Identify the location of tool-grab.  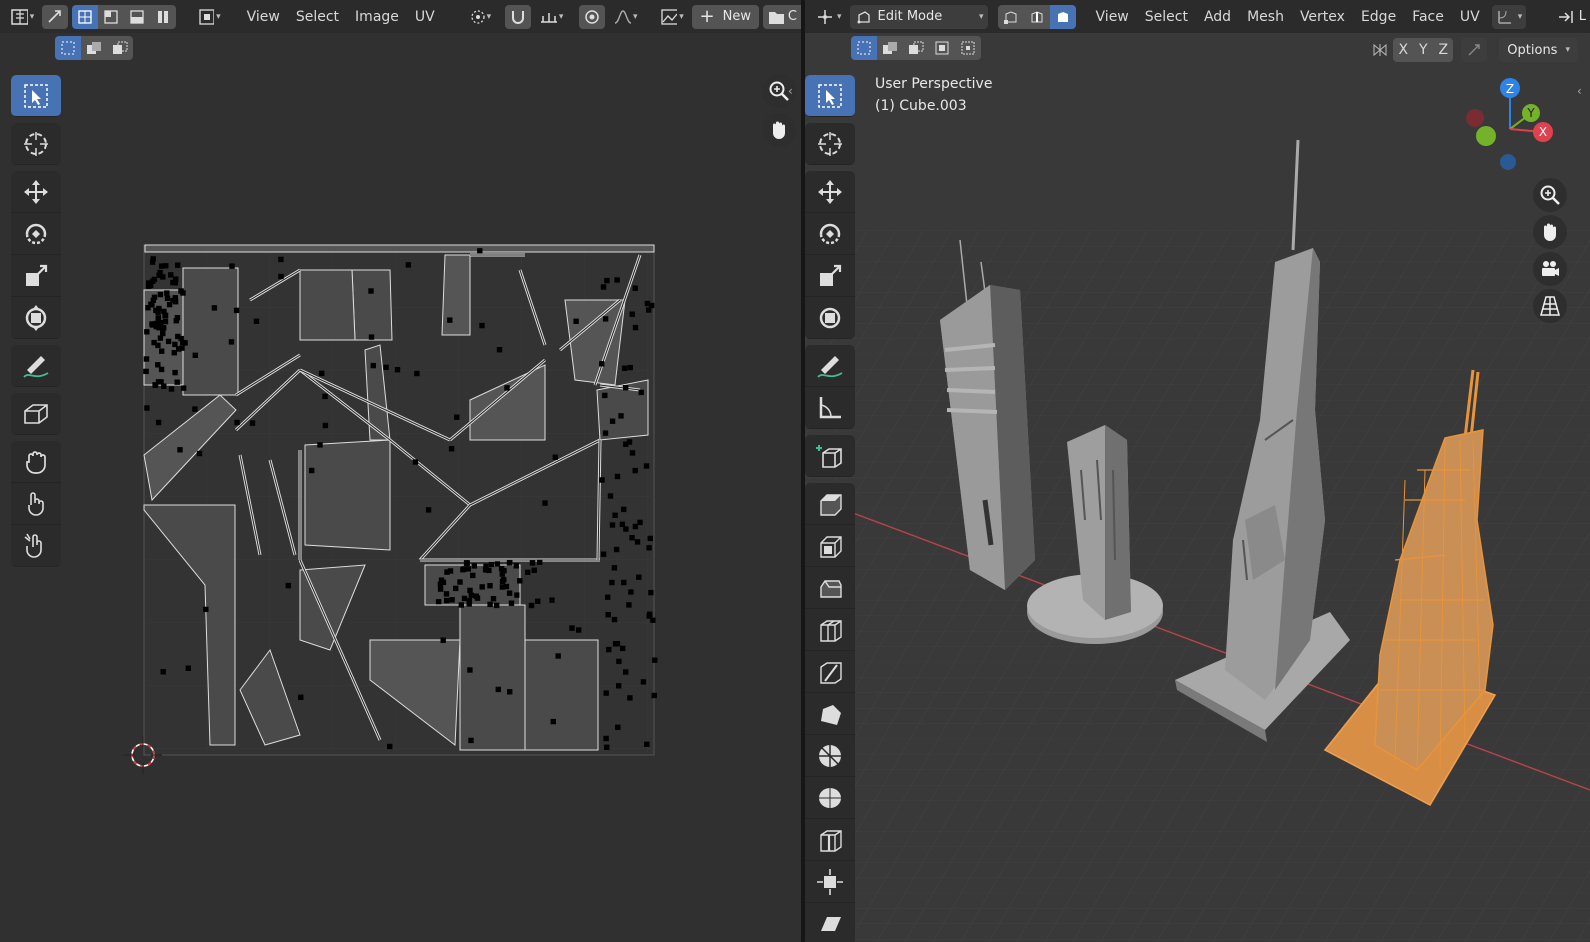
(36, 462).